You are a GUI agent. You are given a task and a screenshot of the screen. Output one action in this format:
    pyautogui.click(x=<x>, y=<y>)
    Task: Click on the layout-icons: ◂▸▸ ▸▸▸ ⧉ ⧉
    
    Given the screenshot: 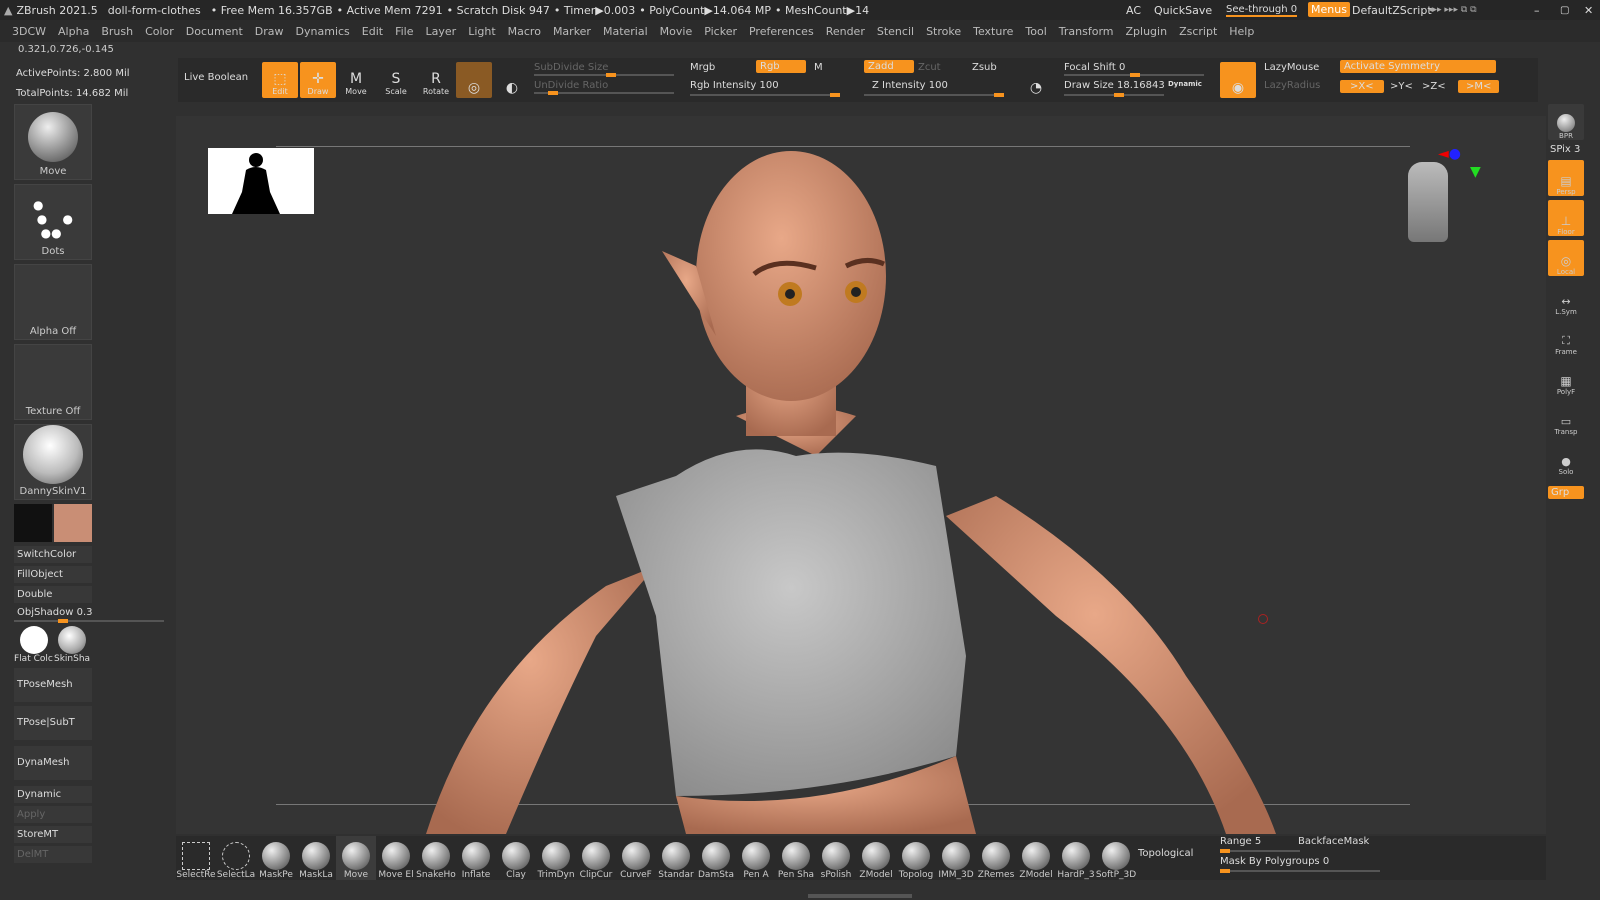 What is the action you would take?
    pyautogui.click(x=1452, y=10)
    